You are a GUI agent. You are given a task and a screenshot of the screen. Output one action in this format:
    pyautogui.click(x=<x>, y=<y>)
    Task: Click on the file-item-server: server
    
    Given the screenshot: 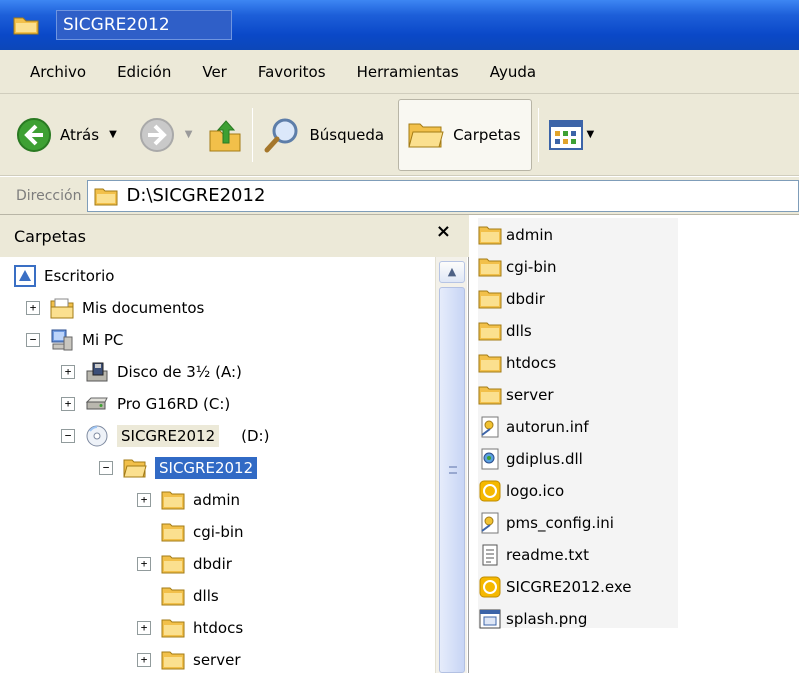 What is the action you would take?
    pyautogui.click(x=515, y=395)
    